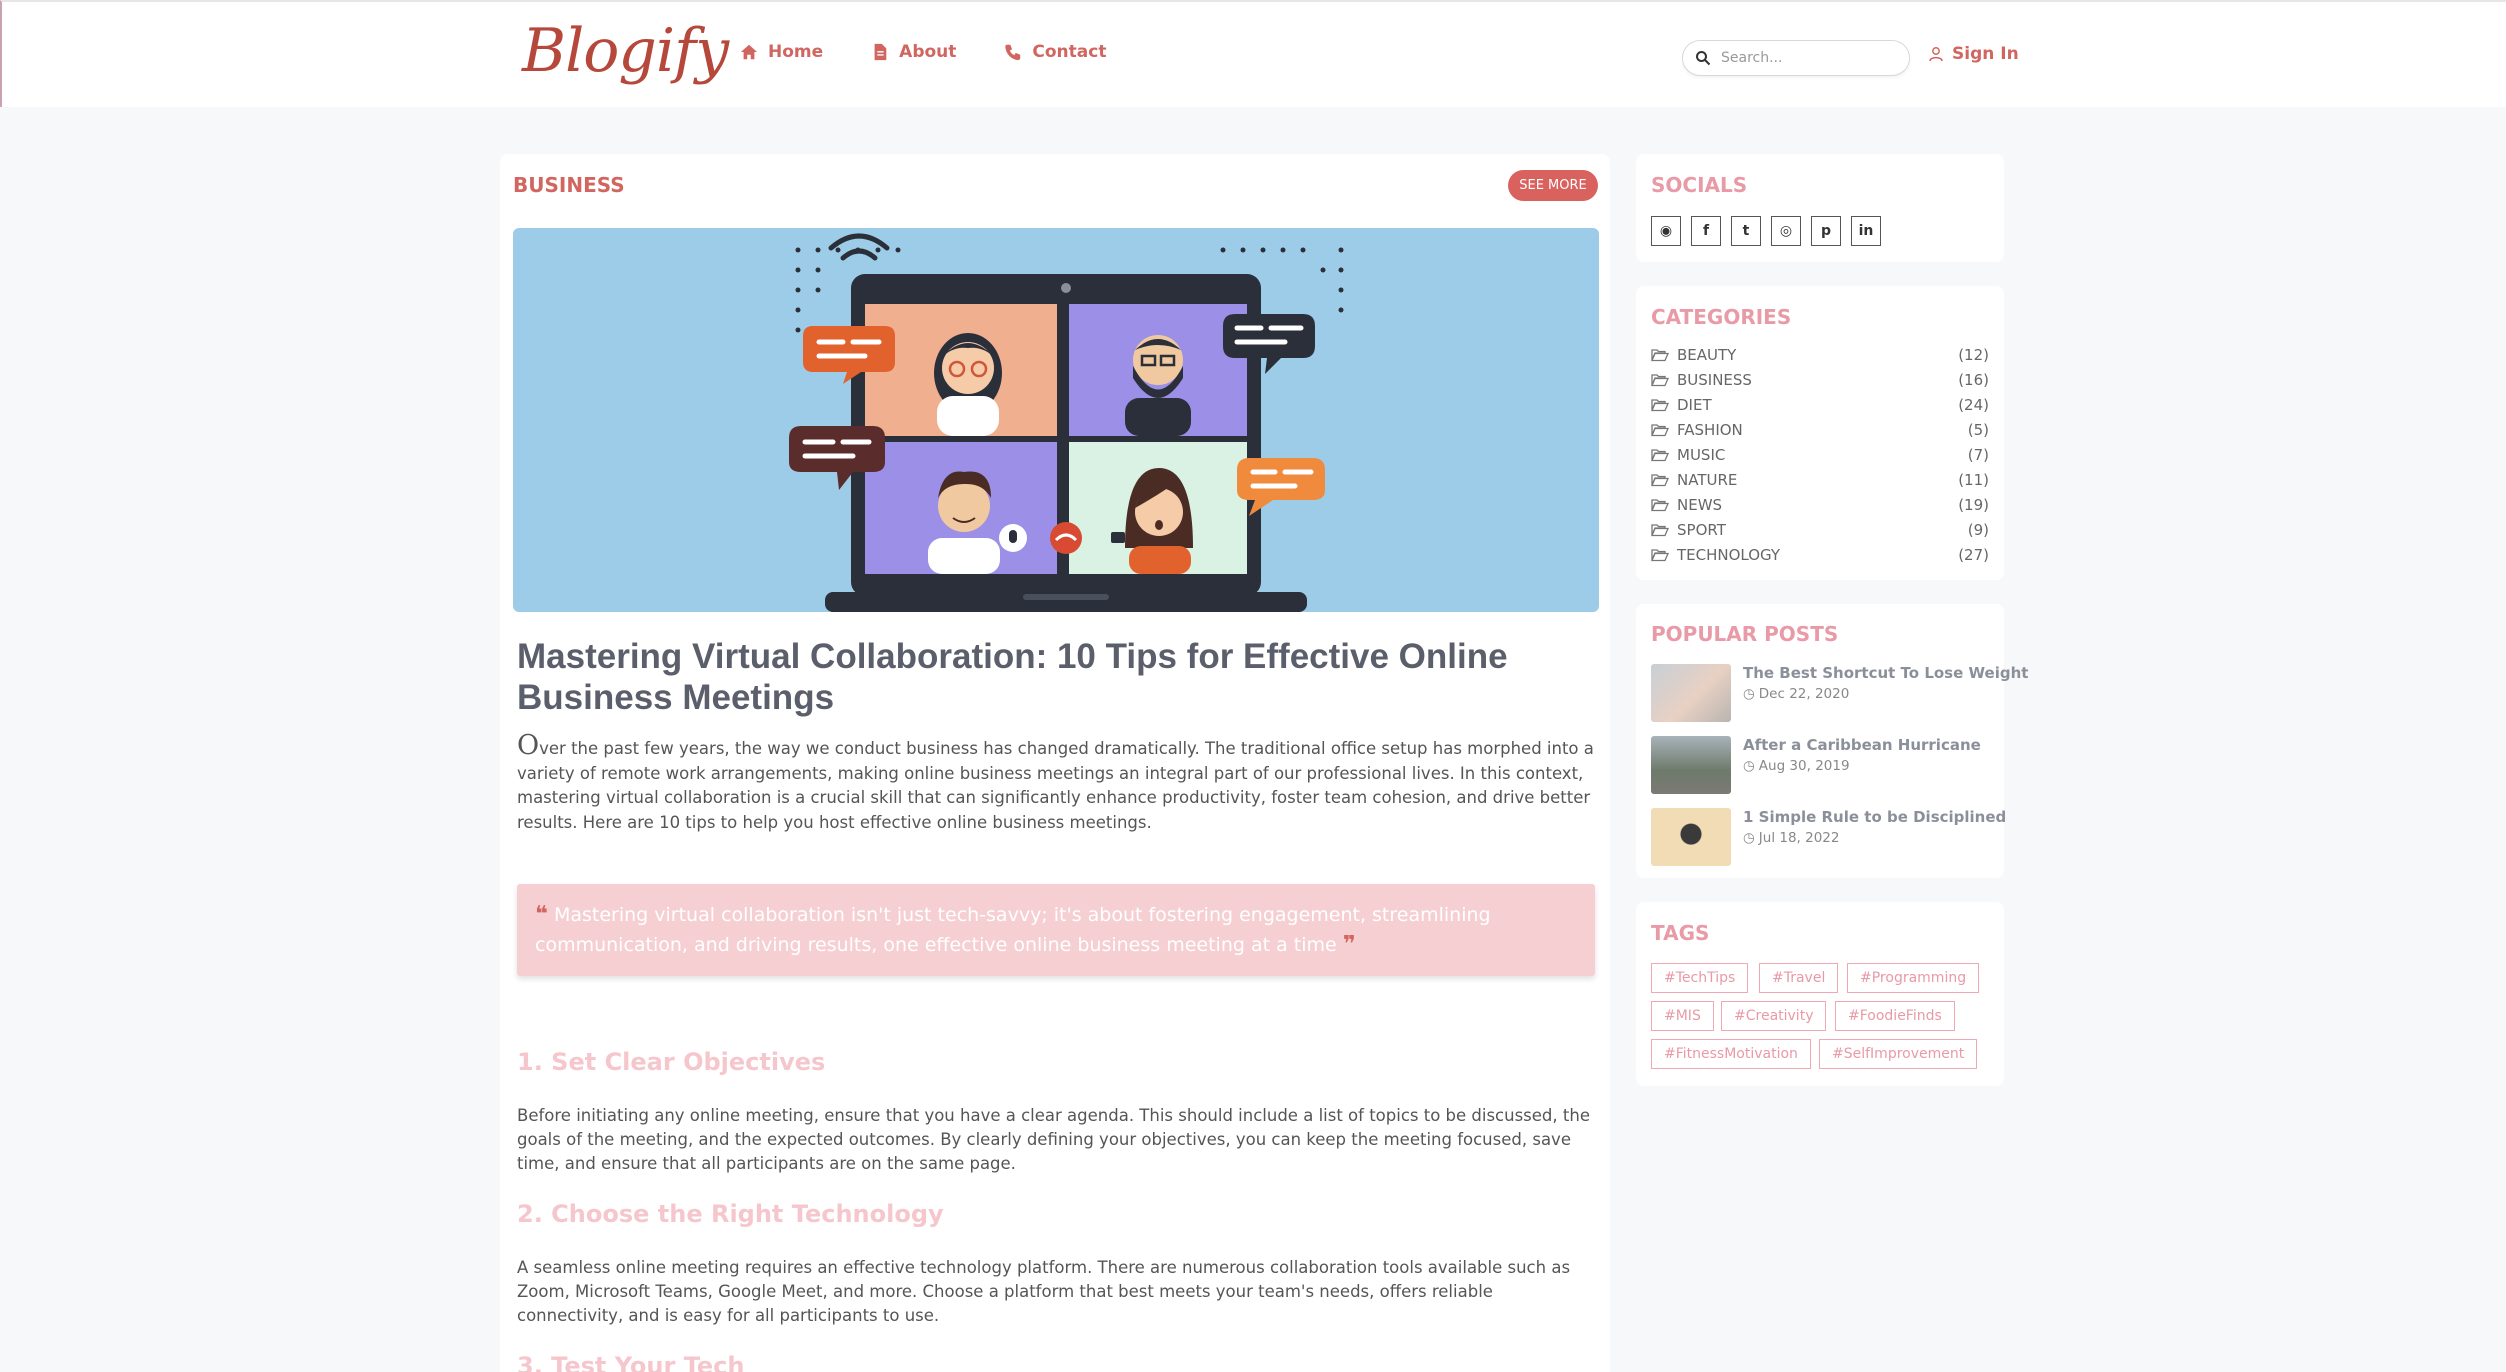 Image resolution: width=2506 pixels, height=1372 pixels. I want to click on tag-chip: #SelfImprovement, so click(1898, 1054).